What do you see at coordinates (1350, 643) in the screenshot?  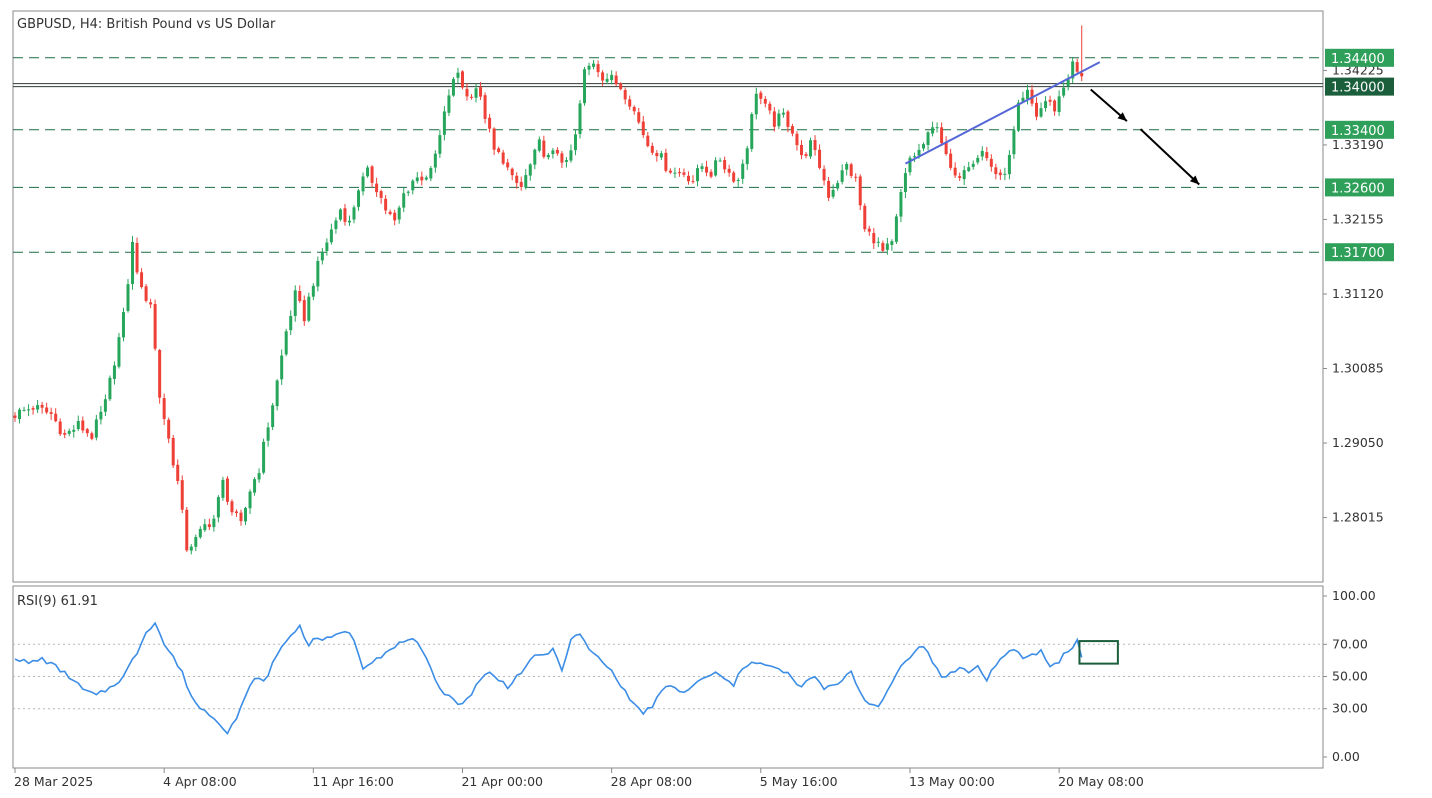 I see `rsi-tick-label: 70.00` at bounding box center [1350, 643].